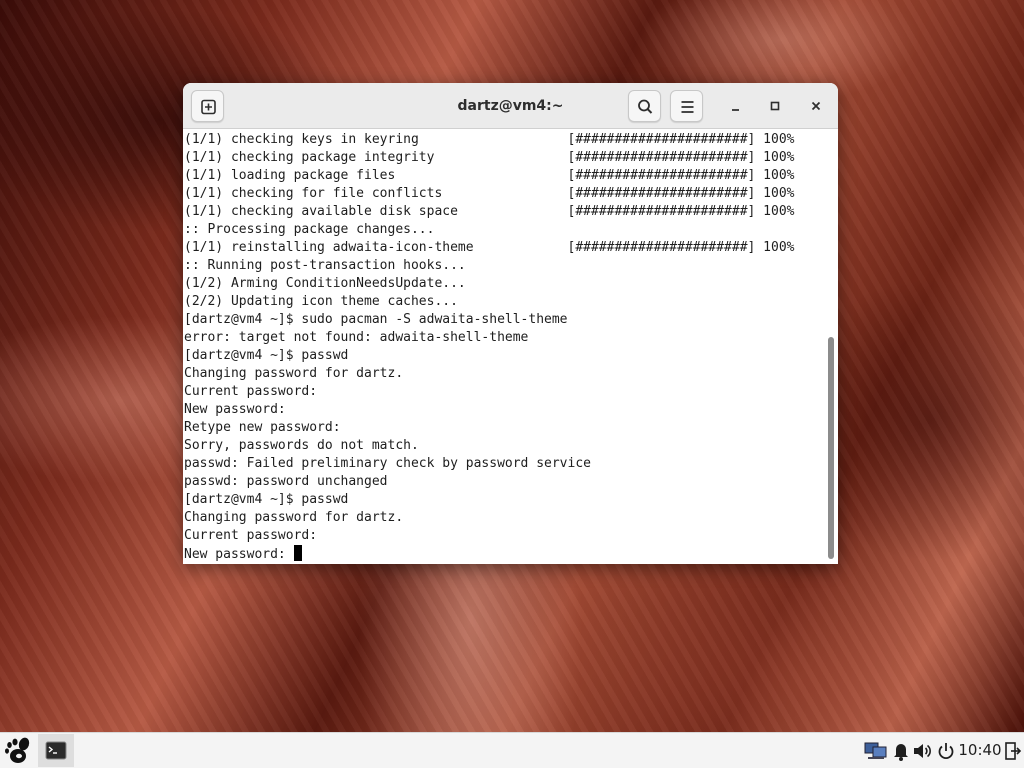 This screenshot has width=1024, height=768. What do you see at coordinates (489, 554) in the screenshot?
I see `terminal-prompt-line: New password:` at bounding box center [489, 554].